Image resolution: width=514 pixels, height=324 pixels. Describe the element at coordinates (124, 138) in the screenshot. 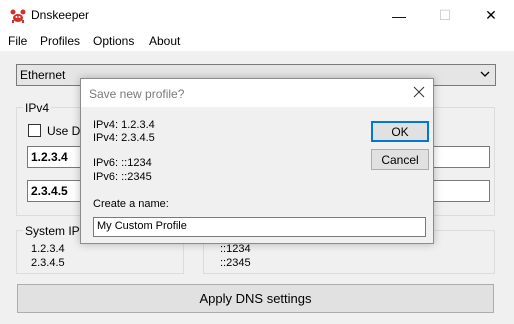

I see `dialog-ipv4-line-2: IPv4: 2.3.4.5` at that location.